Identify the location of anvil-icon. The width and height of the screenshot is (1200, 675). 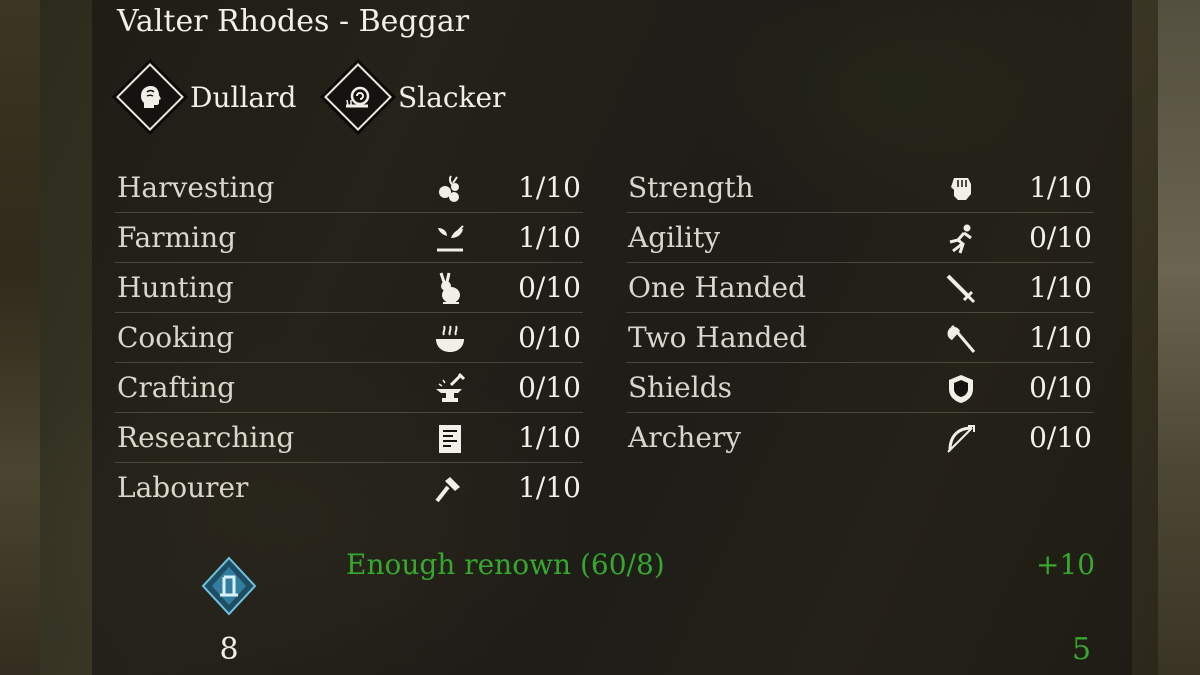
(451, 387).